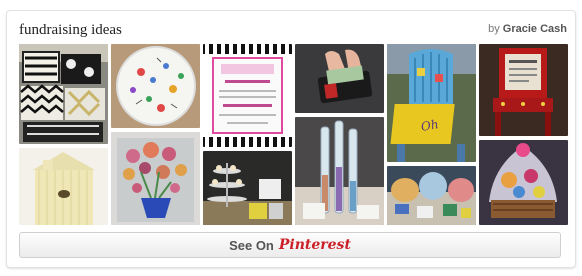 This screenshot has height=276, width=582. Describe the element at coordinates (251, 245) in the screenshot. I see `see-on-label: See On` at that location.